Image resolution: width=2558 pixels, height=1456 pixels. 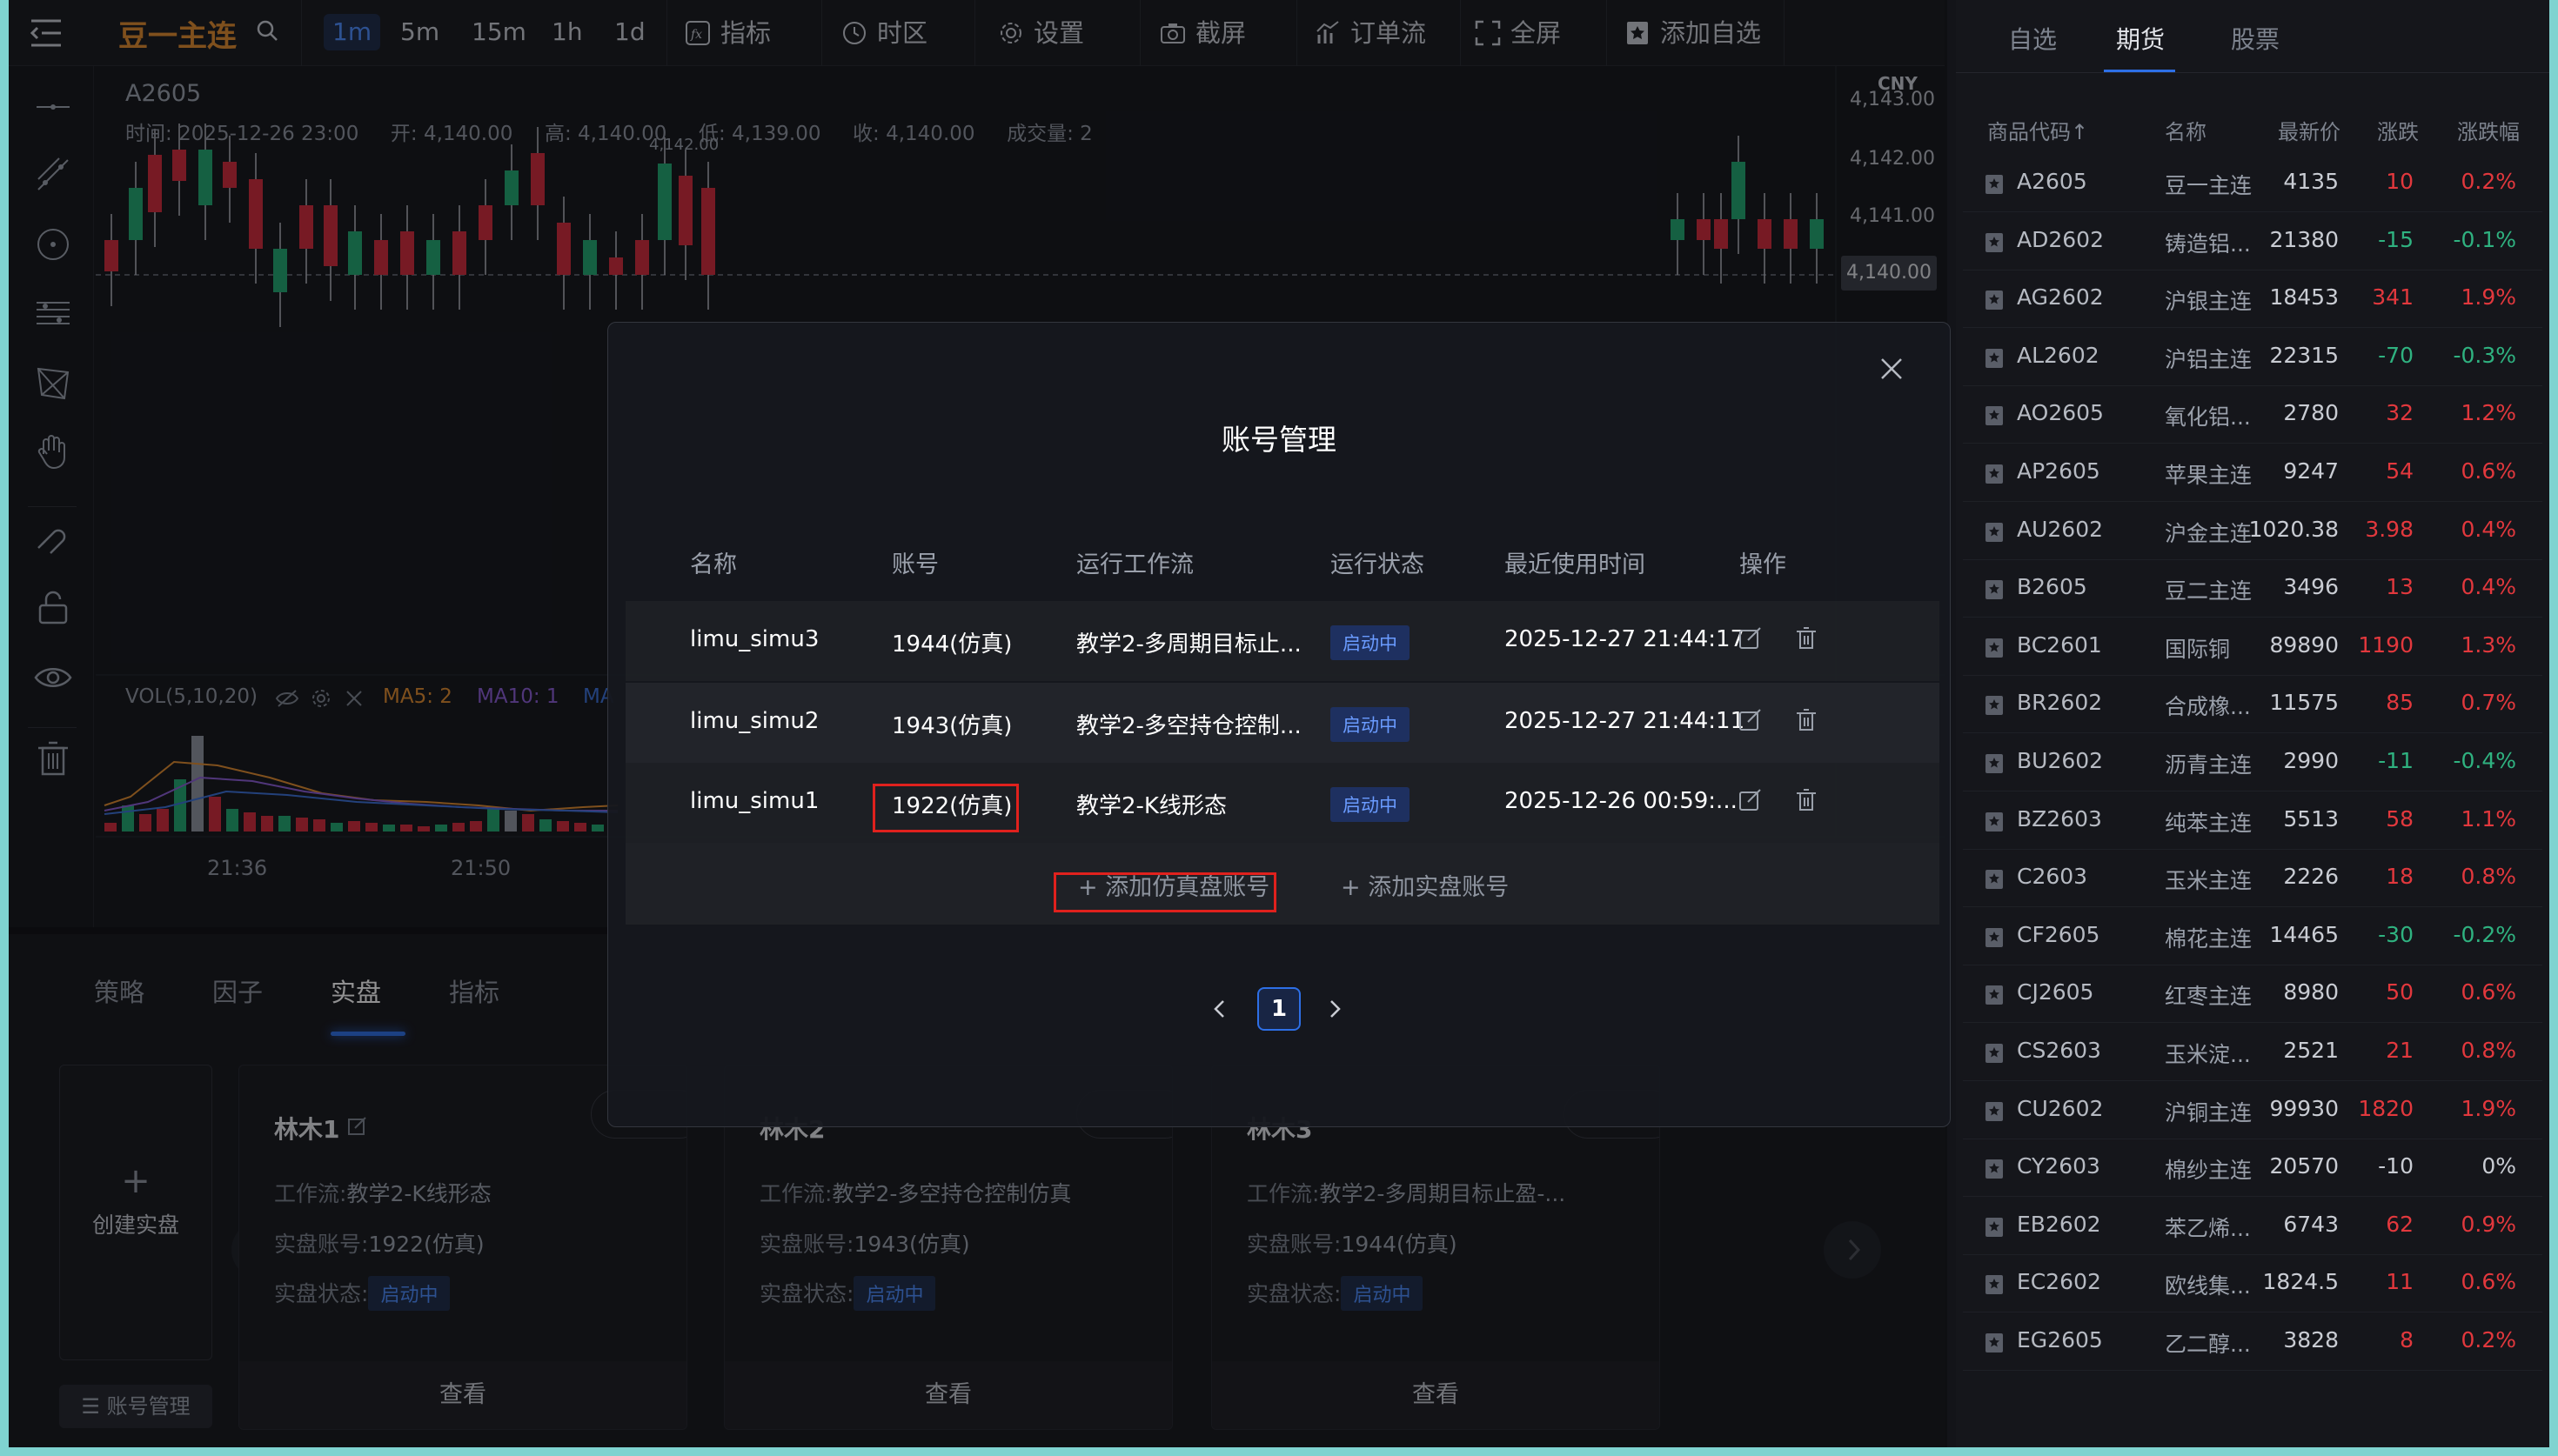 I want to click on list-item: AD2602 铸造铝... 21380 -15 -0.1%, so click(x=2252, y=241).